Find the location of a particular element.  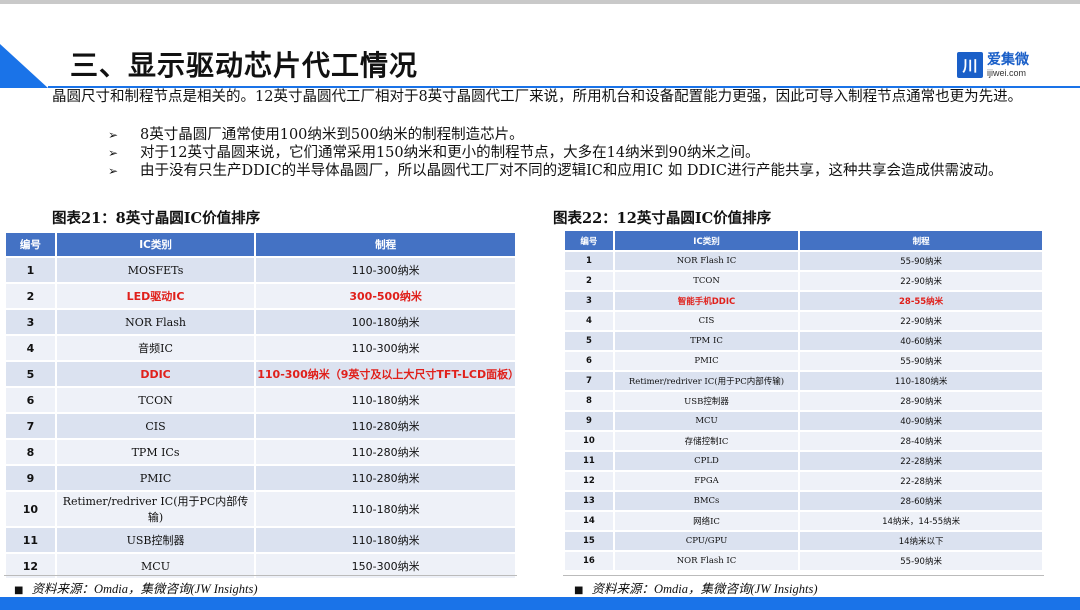

cell-process: 28-60纳米 is located at coordinates (921, 501).